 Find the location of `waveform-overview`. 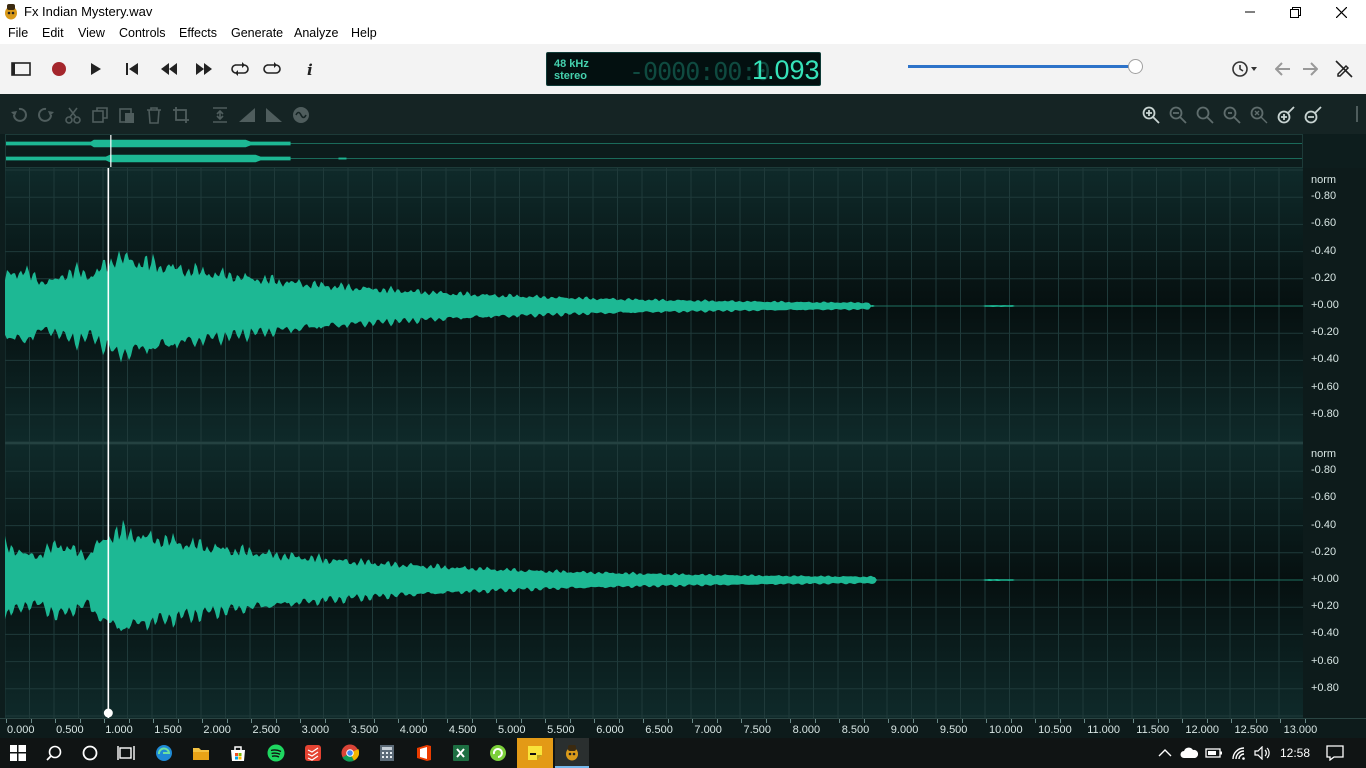

waveform-overview is located at coordinates (654, 151).